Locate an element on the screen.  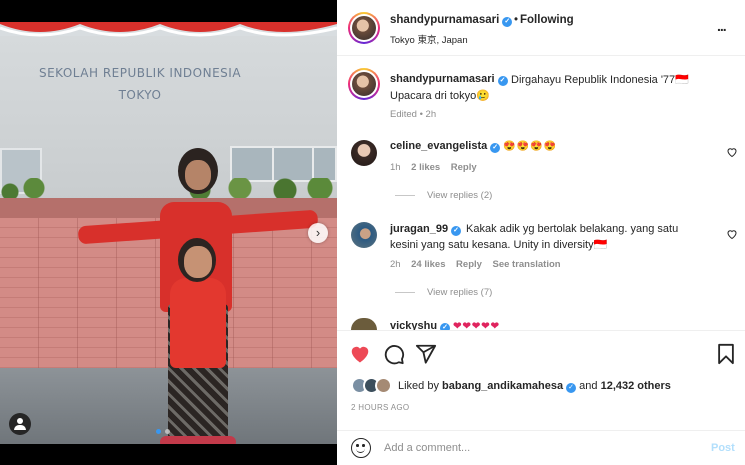
likes-count: 12,432 others is located at coordinates (636, 386).